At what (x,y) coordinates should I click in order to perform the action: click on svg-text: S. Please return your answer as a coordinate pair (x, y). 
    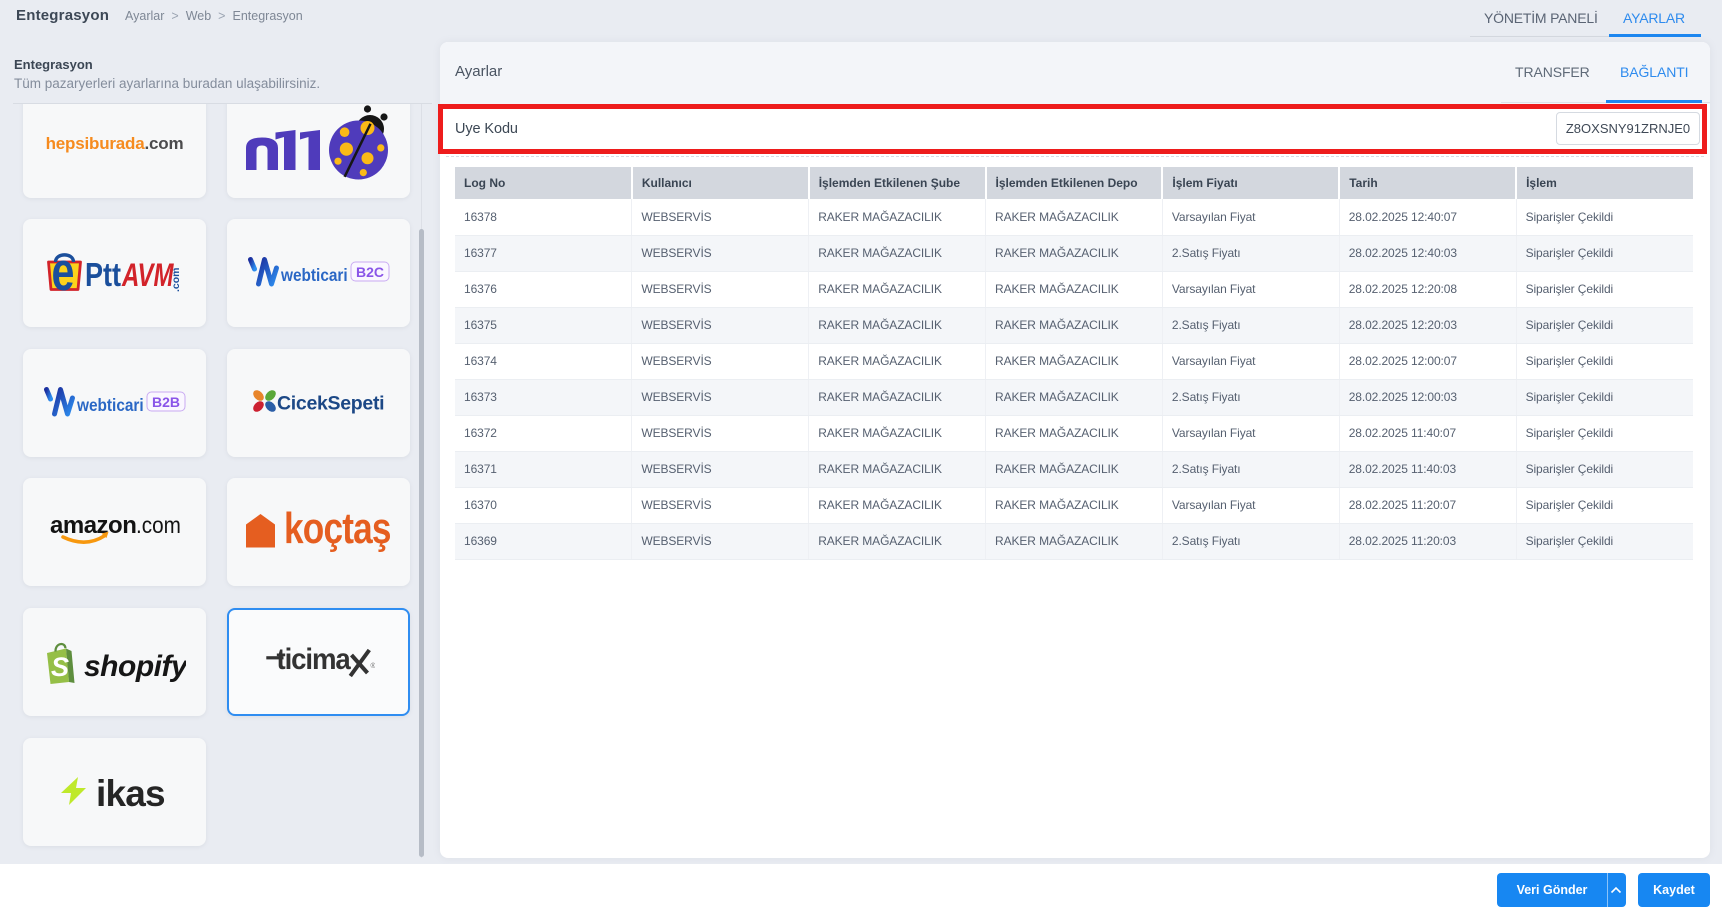
    Looking at the image, I should click on (60, 667).